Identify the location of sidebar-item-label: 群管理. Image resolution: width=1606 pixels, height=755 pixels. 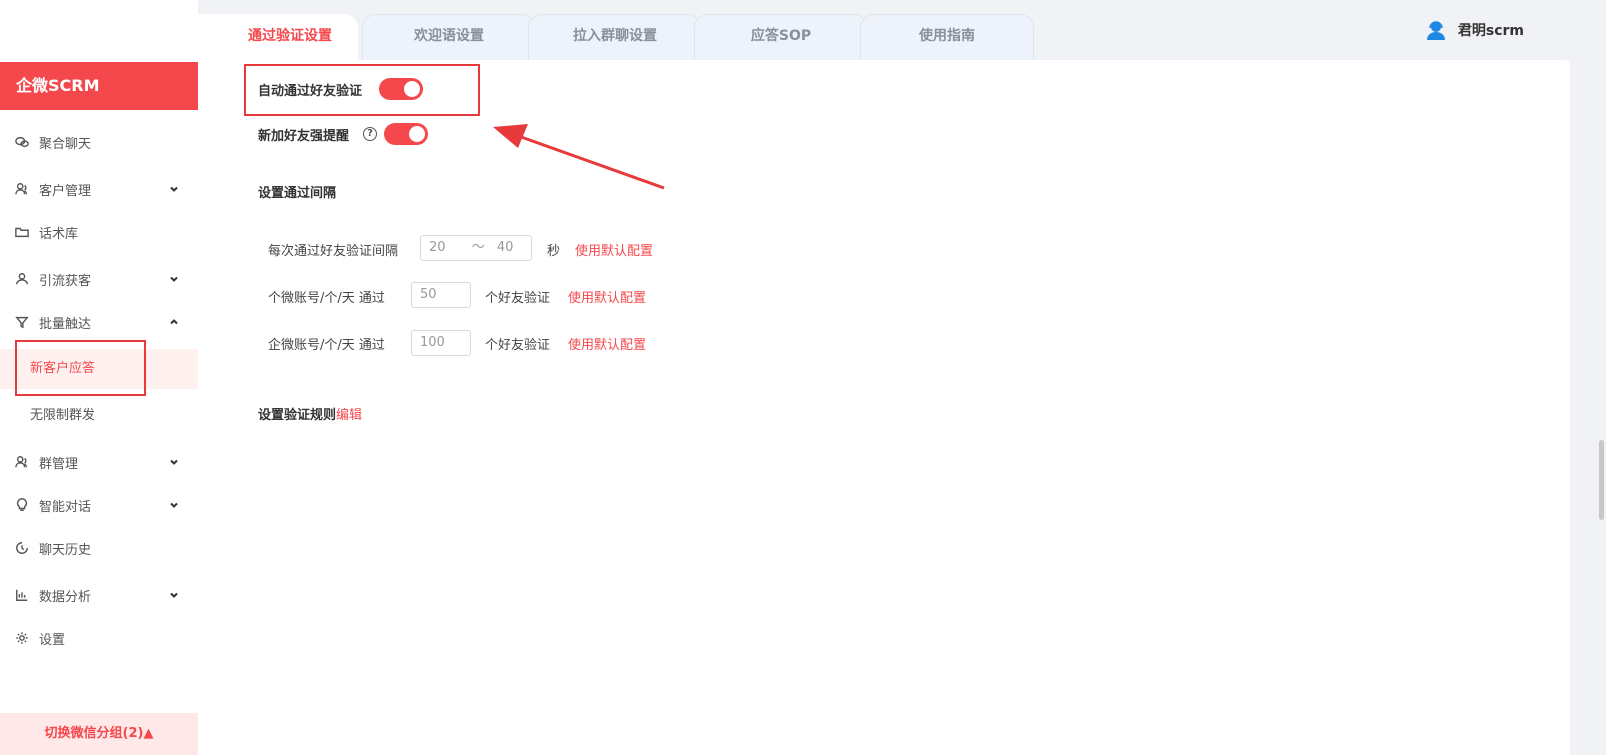
(59, 464).